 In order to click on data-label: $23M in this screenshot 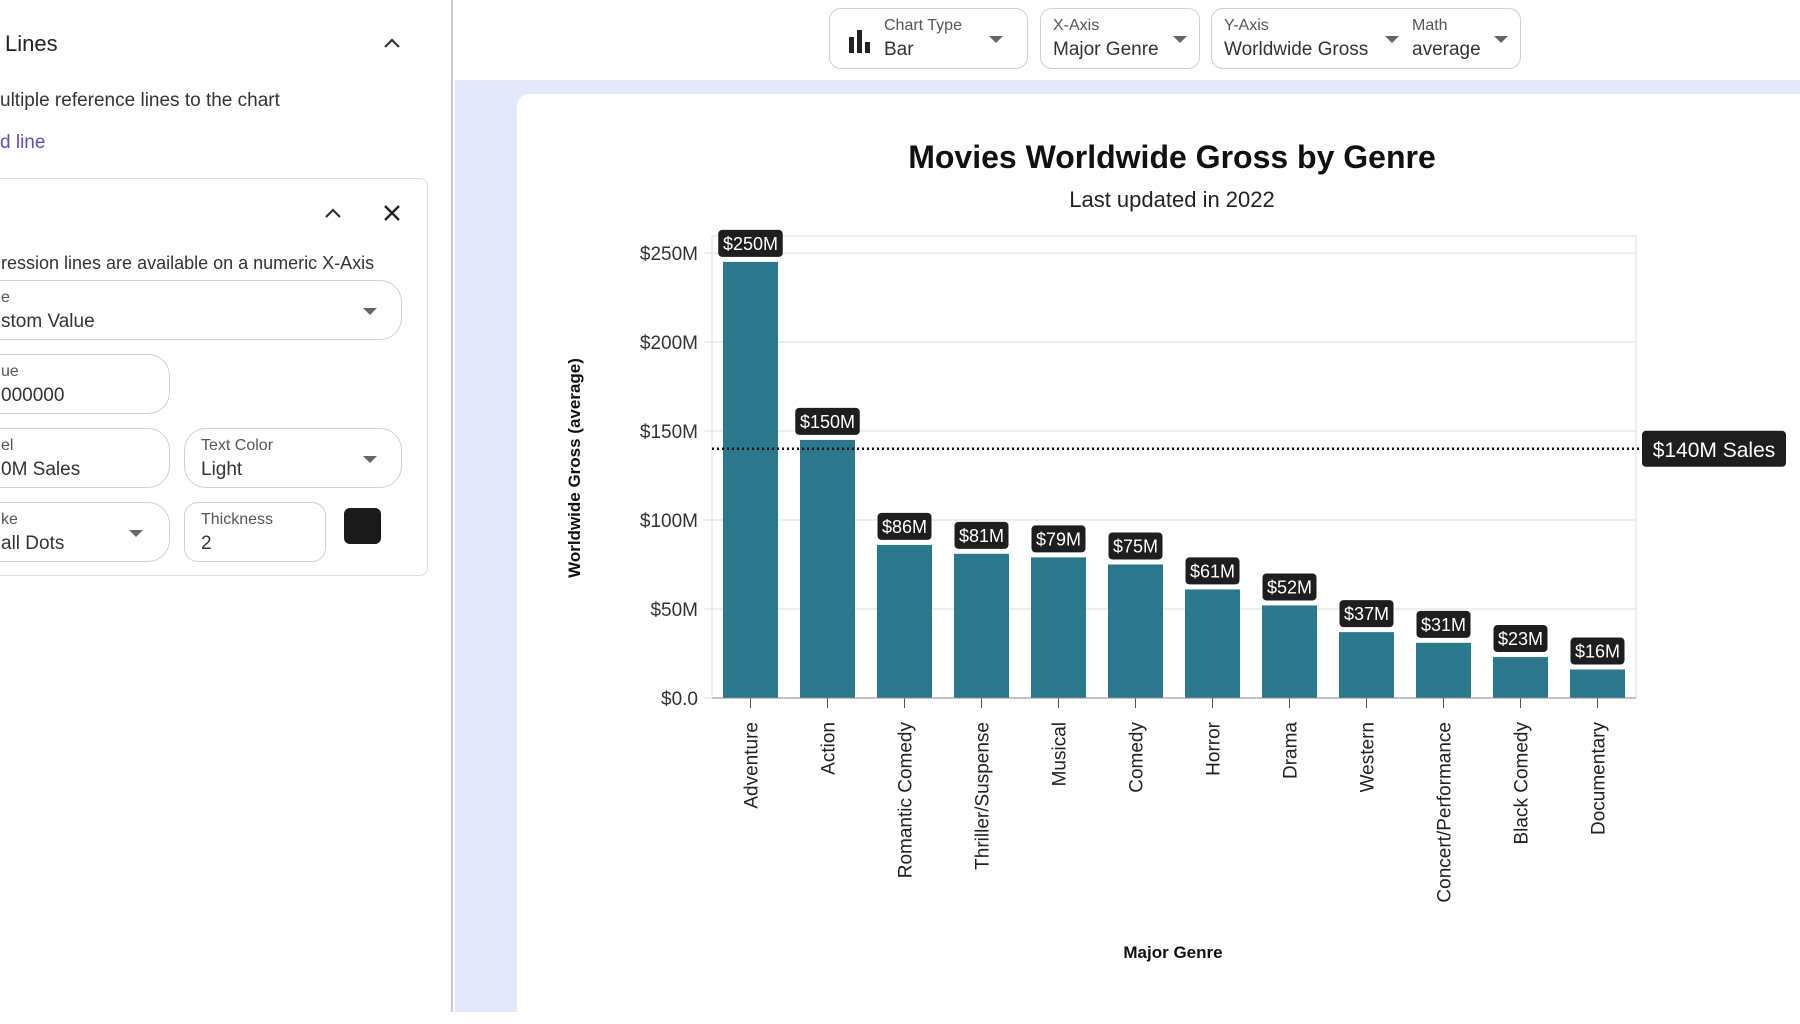, I will do `click(1520, 639)`.